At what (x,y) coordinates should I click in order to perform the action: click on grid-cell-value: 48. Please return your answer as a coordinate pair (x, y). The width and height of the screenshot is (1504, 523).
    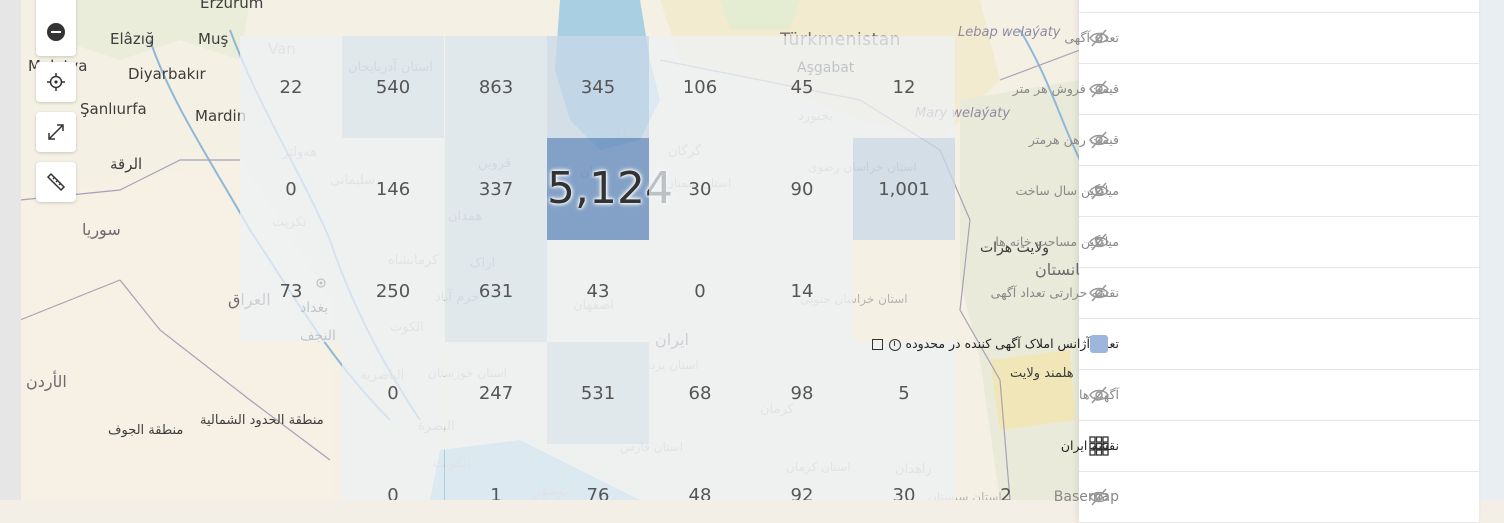
    Looking at the image, I should click on (700, 492).